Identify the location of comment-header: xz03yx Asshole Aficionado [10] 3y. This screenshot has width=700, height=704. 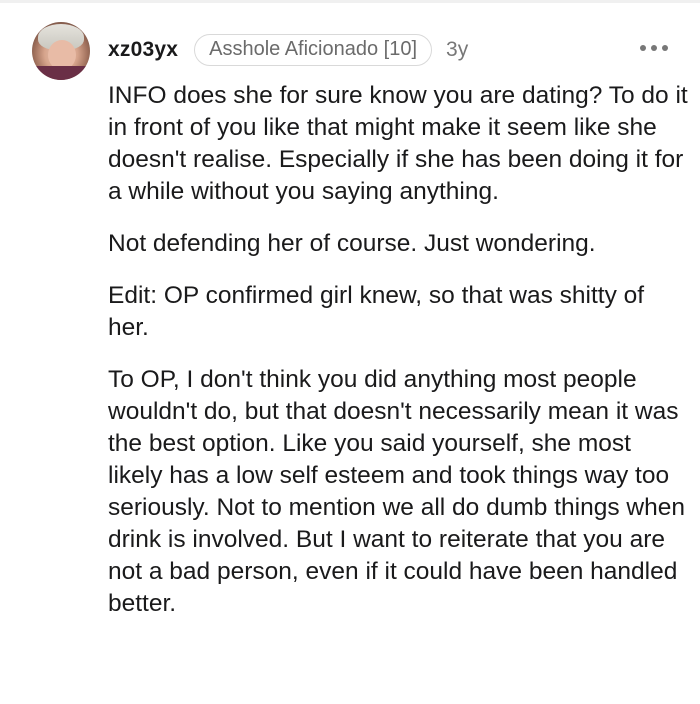
(288, 50).